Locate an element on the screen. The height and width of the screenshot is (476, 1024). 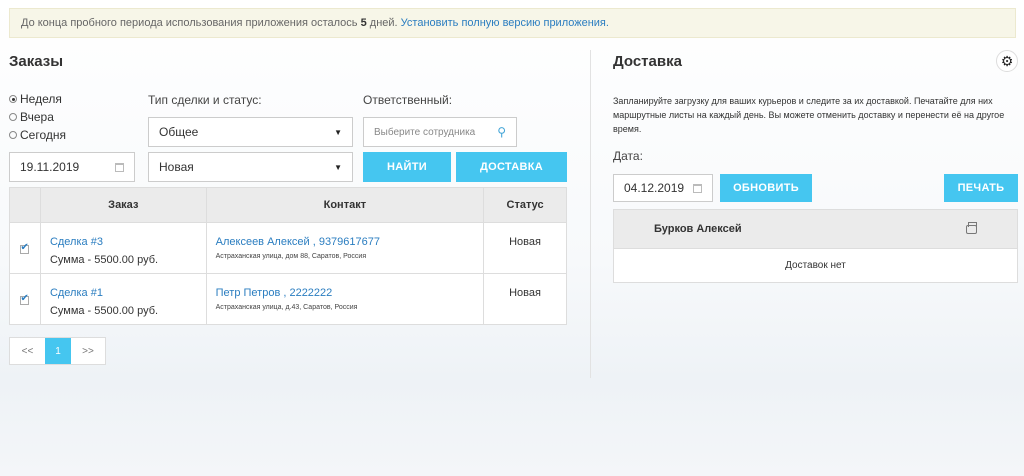
delivery-date-input: 04.12.2019 is located at coordinates (663, 188).